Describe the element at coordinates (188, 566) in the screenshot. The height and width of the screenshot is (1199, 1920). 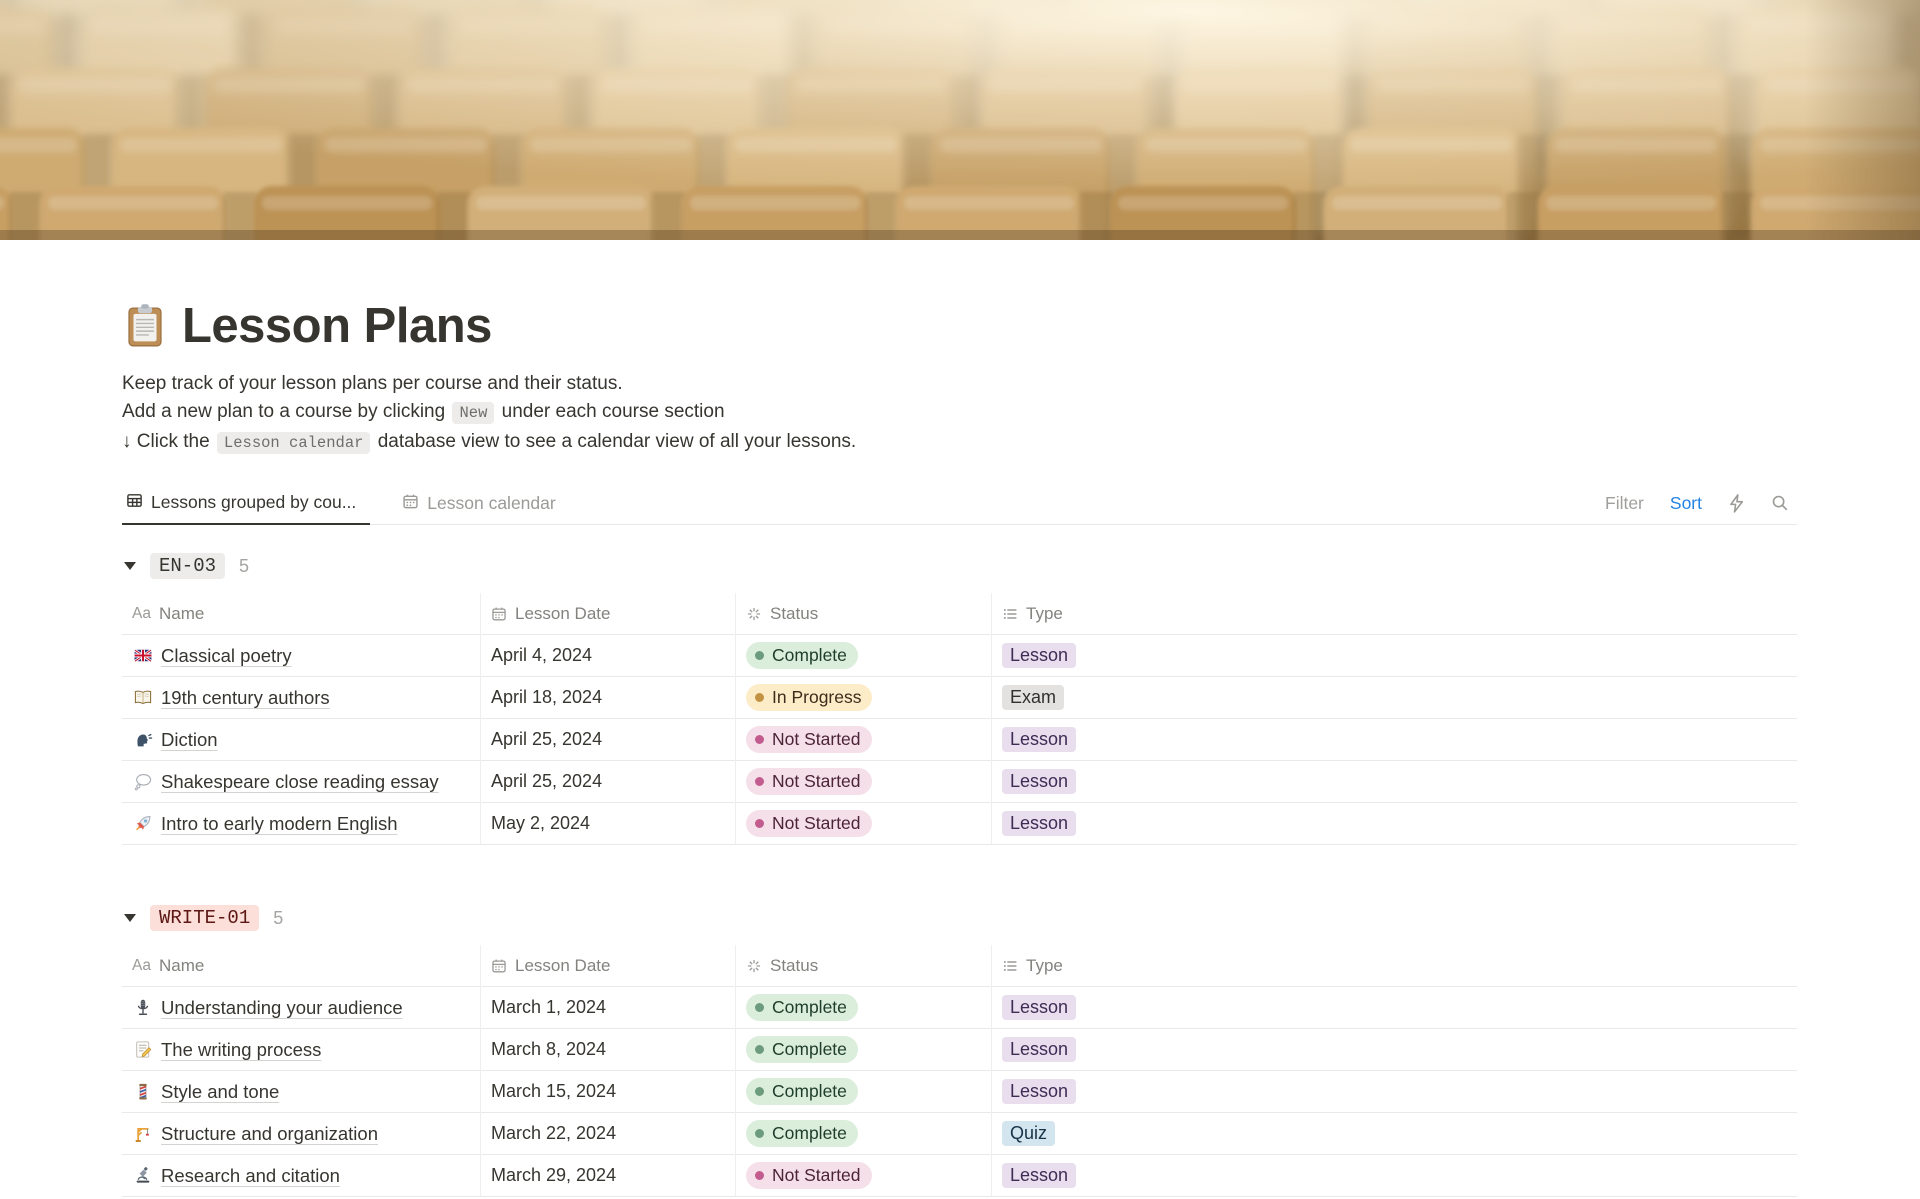
I see `group-badge: EN-03` at that location.